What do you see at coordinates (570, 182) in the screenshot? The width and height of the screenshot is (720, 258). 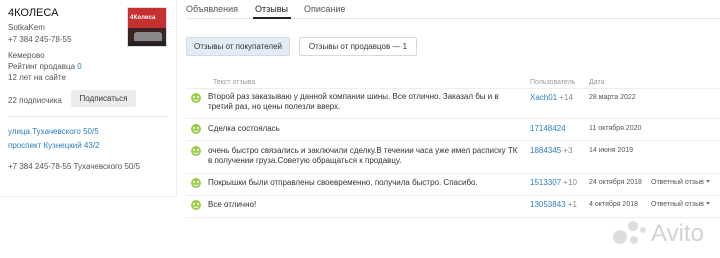 I see `review-user-count: +10` at bounding box center [570, 182].